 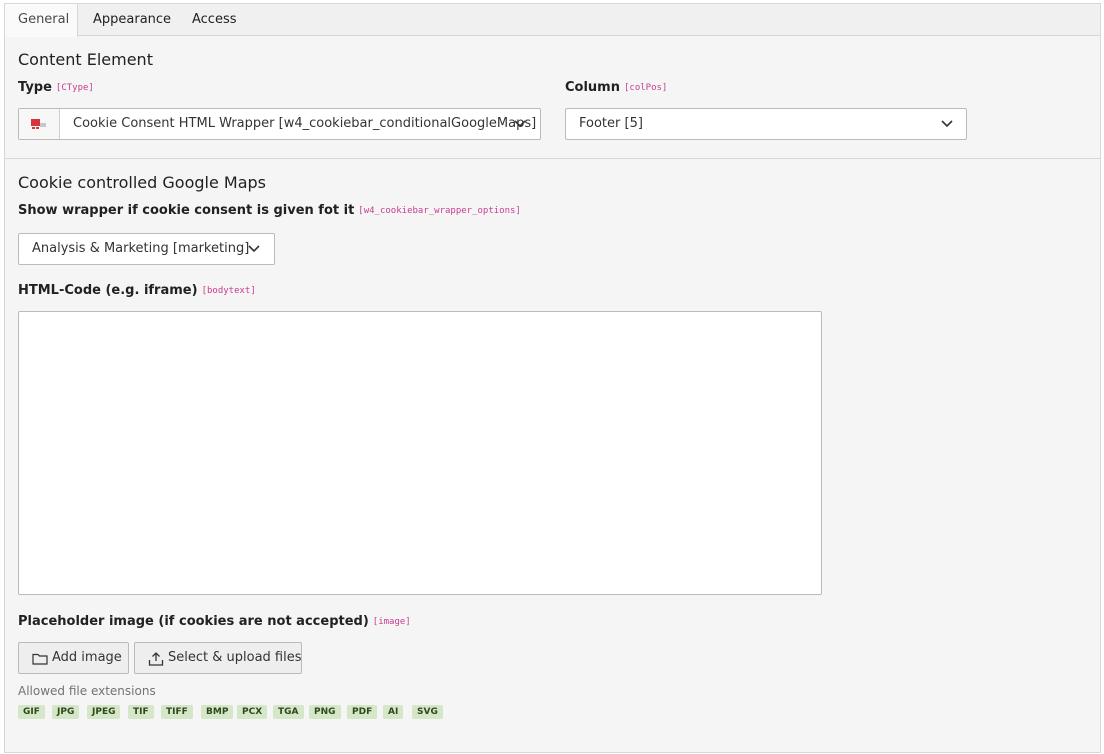 What do you see at coordinates (252, 712) in the screenshot?
I see `extension-badge: PCX` at bounding box center [252, 712].